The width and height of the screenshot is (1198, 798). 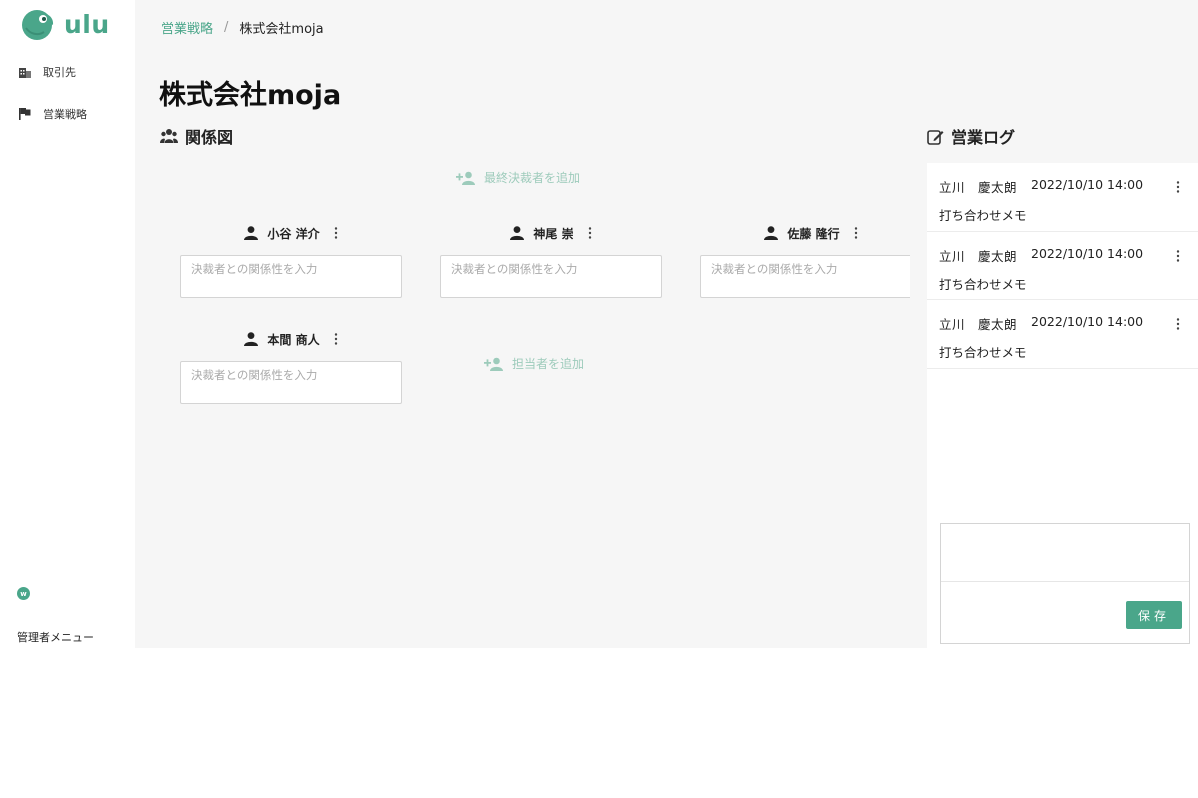 I want to click on person-header: 佐藤 隆行, so click(x=805, y=233).